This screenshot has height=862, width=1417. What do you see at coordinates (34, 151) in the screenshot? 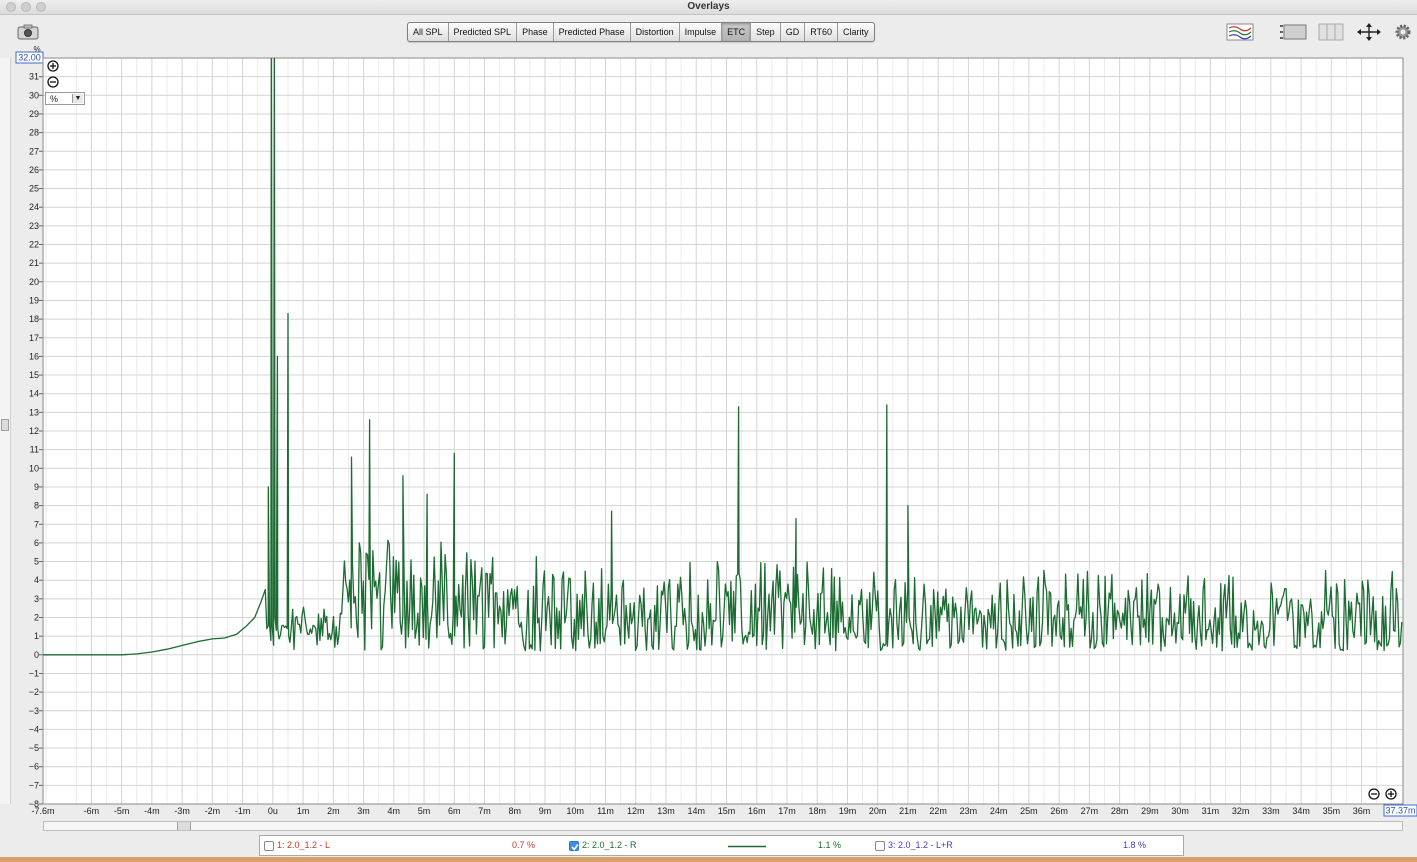
I see `y-tick-label: 27` at bounding box center [34, 151].